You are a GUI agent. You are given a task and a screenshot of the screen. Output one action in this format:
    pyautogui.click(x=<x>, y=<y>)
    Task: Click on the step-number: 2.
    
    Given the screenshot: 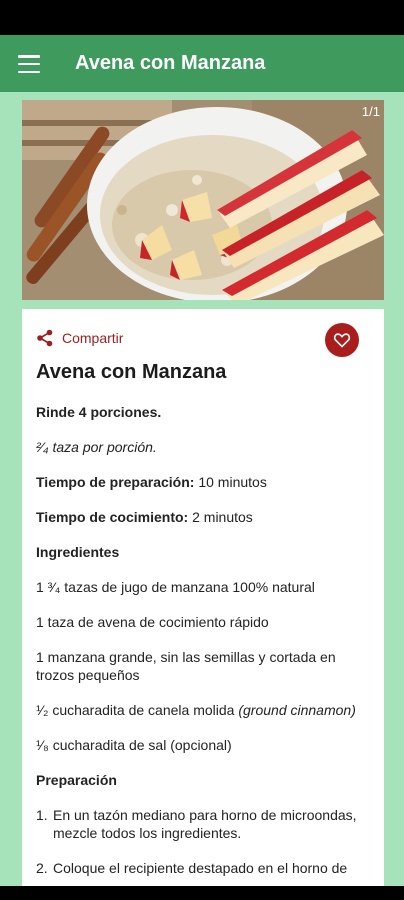 What is the action you would take?
    pyautogui.click(x=42, y=868)
    